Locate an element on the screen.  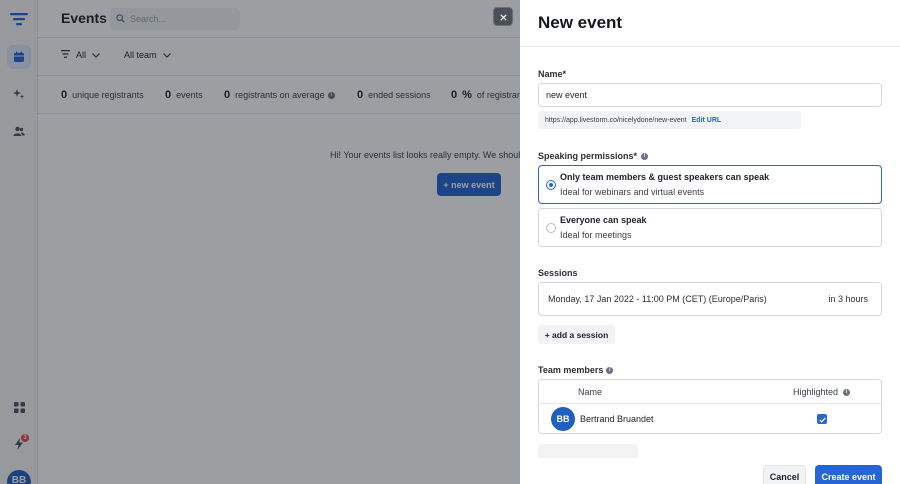
check-icon is located at coordinates (822, 419).